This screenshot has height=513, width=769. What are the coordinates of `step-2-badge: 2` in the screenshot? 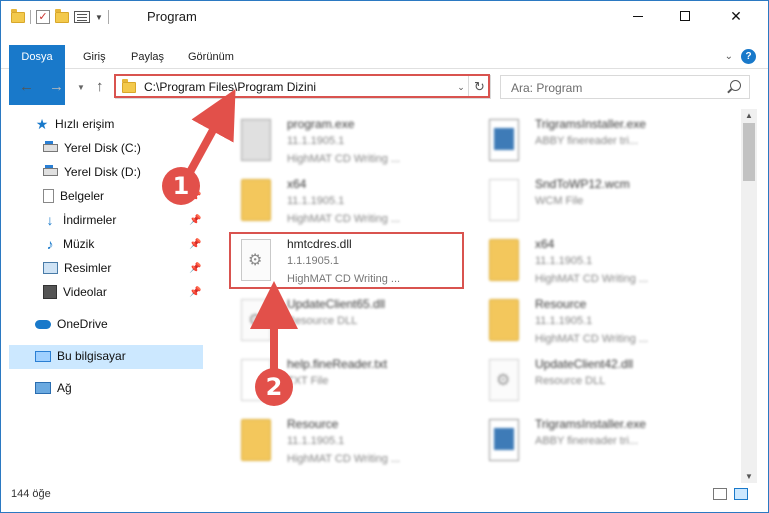 It's located at (274, 387).